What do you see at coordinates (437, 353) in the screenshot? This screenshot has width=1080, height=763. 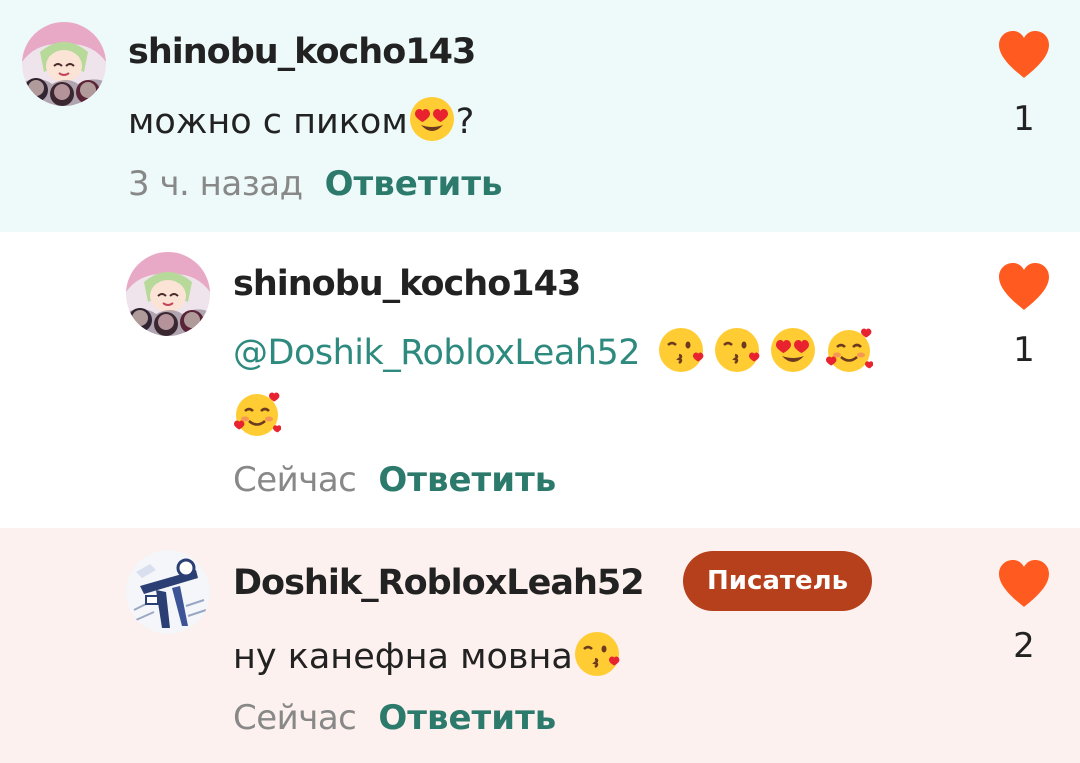 I see `mention-link: @Doshik_RobloxLeah52` at bounding box center [437, 353].